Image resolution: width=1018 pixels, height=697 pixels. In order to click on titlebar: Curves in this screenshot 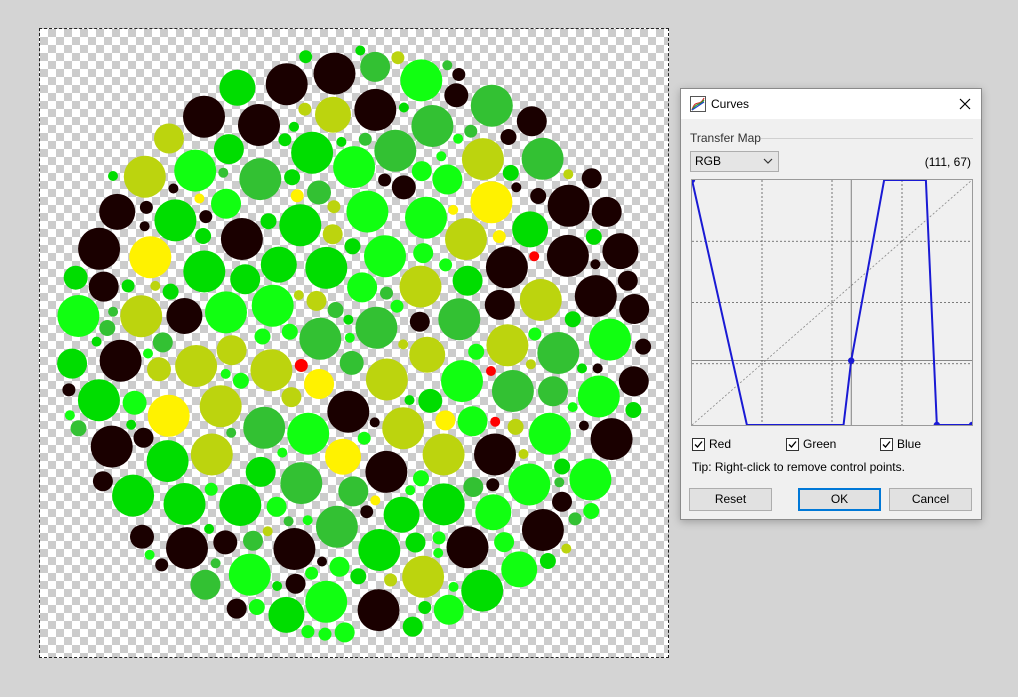, I will do `click(831, 104)`.